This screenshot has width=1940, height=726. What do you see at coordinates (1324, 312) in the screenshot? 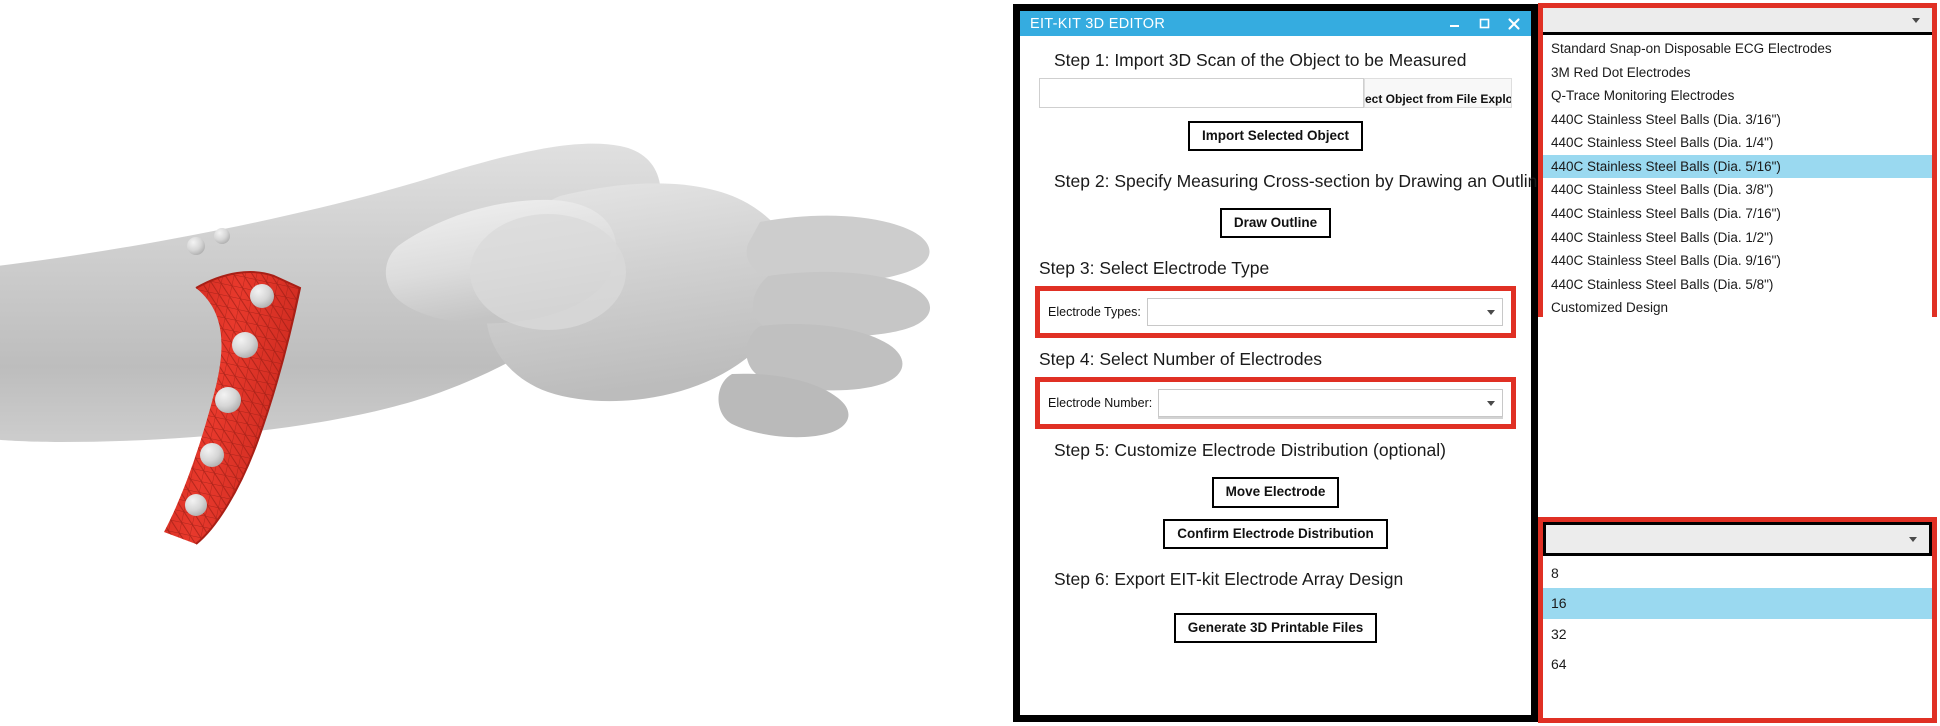
I see `electrode-types-combobox` at bounding box center [1324, 312].